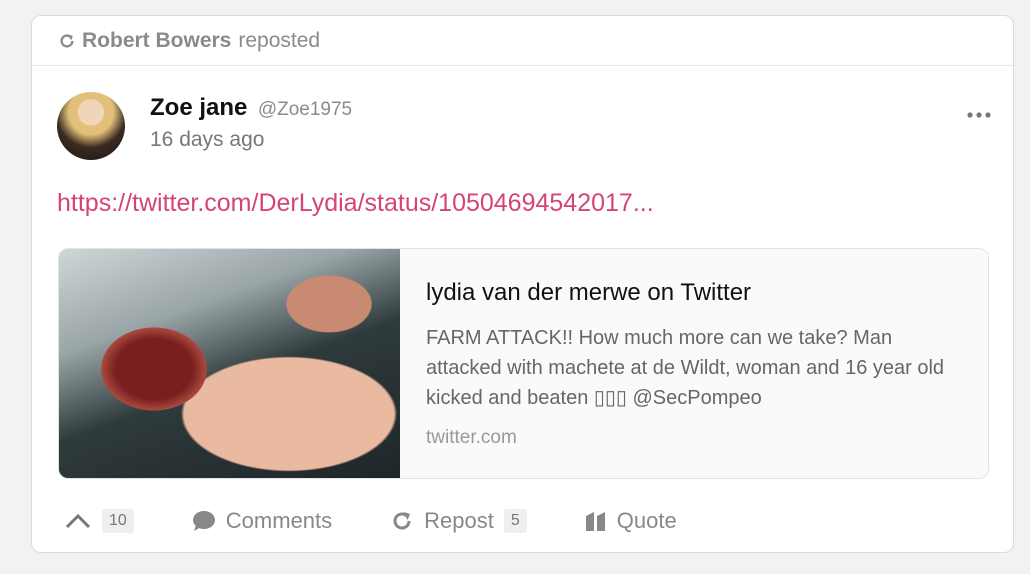 This screenshot has height=574, width=1030. What do you see at coordinates (118, 521) in the screenshot?
I see `upvote-count: 10` at bounding box center [118, 521].